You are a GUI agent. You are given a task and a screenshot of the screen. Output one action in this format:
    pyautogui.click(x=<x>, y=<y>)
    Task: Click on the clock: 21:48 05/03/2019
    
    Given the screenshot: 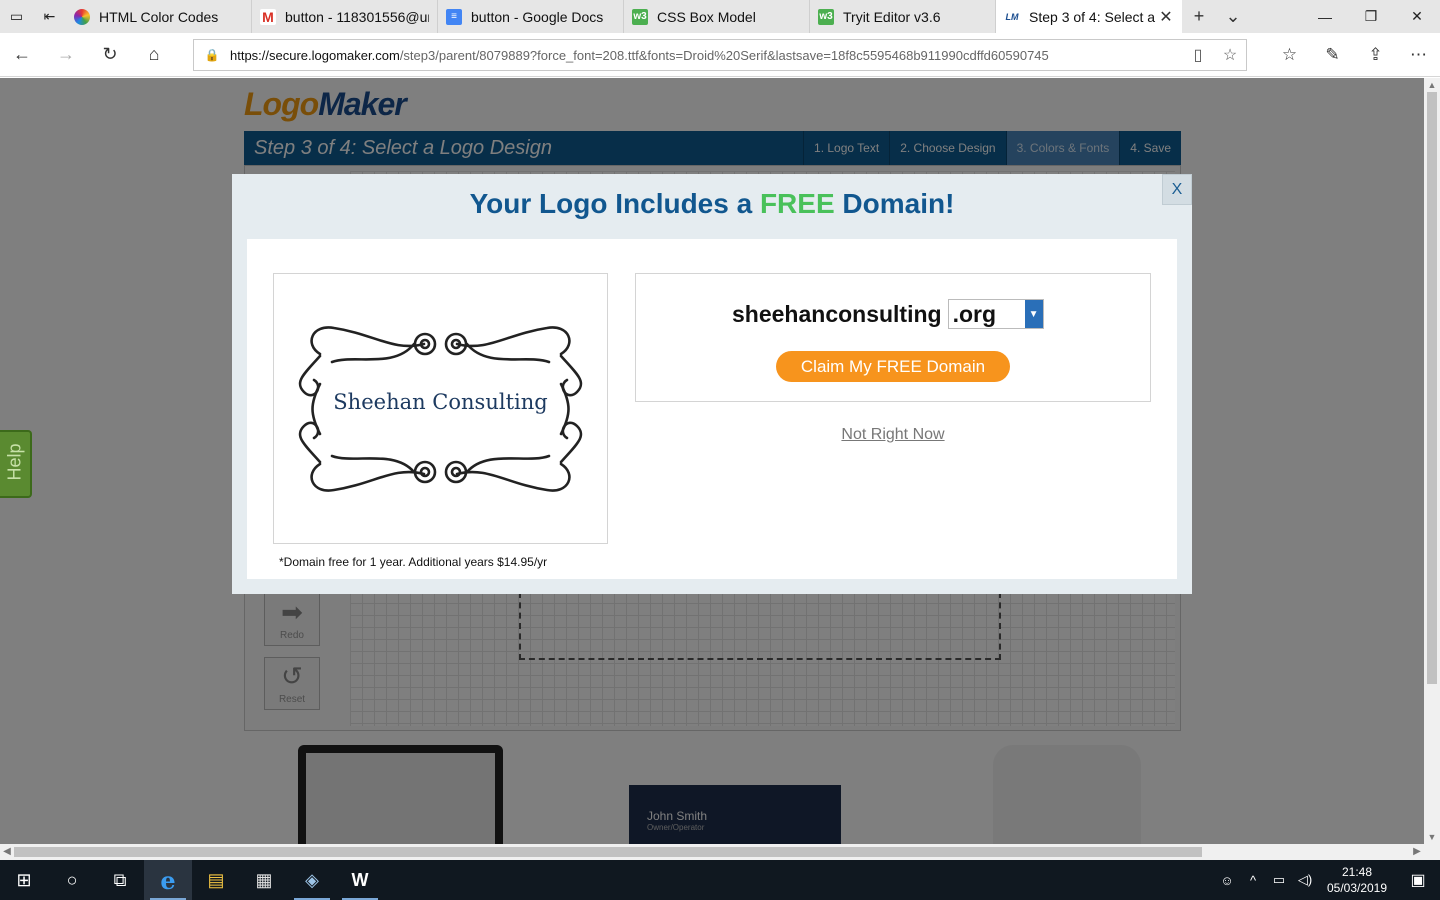 What is the action you would take?
    pyautogui.click(x=1357, y=880)
    